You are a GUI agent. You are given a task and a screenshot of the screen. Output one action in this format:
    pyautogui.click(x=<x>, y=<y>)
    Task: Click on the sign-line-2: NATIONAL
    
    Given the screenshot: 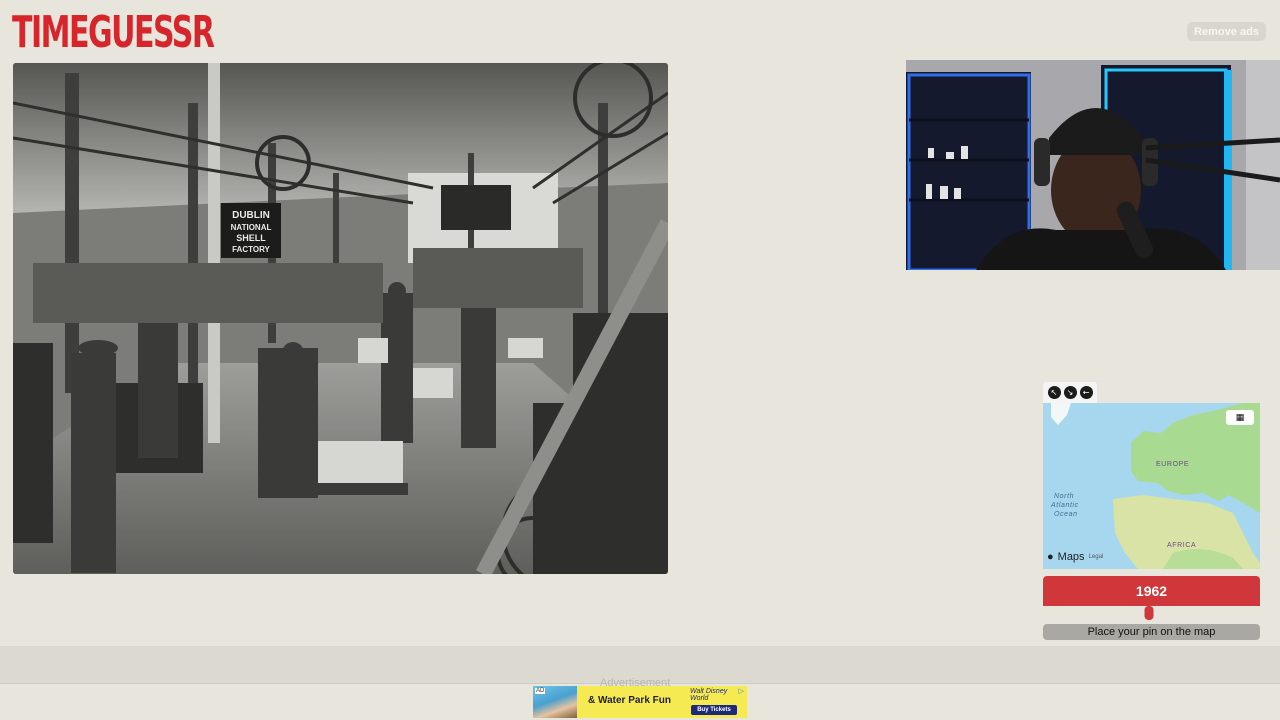 What is the action you would take?
    pyautogui.click(x=251, y=227)
    